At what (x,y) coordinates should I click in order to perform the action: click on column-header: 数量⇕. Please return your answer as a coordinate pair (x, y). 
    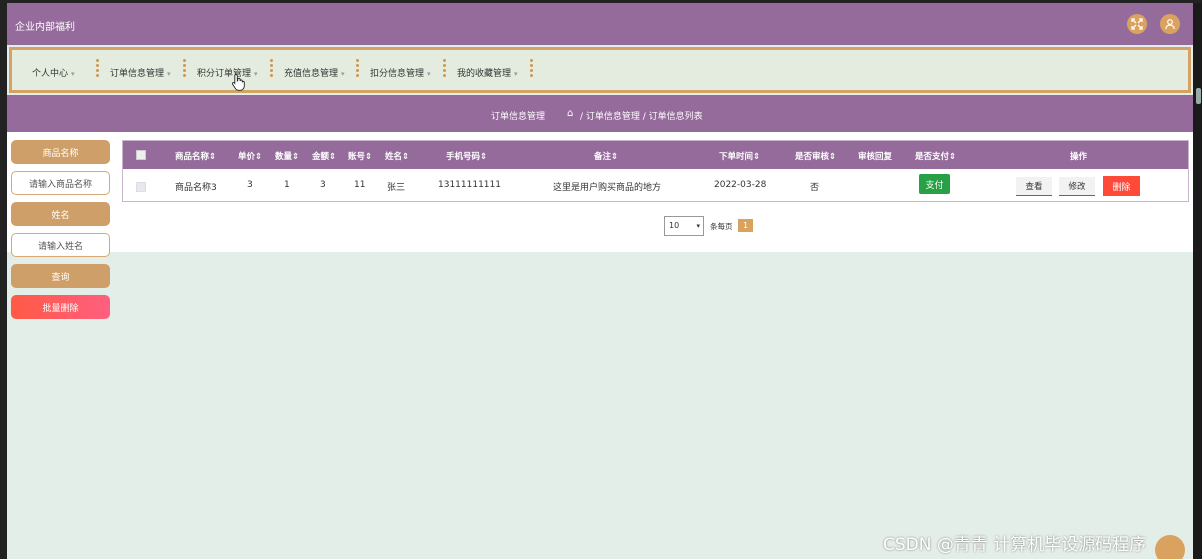
    Looking at the image, I should click on (287, 156).